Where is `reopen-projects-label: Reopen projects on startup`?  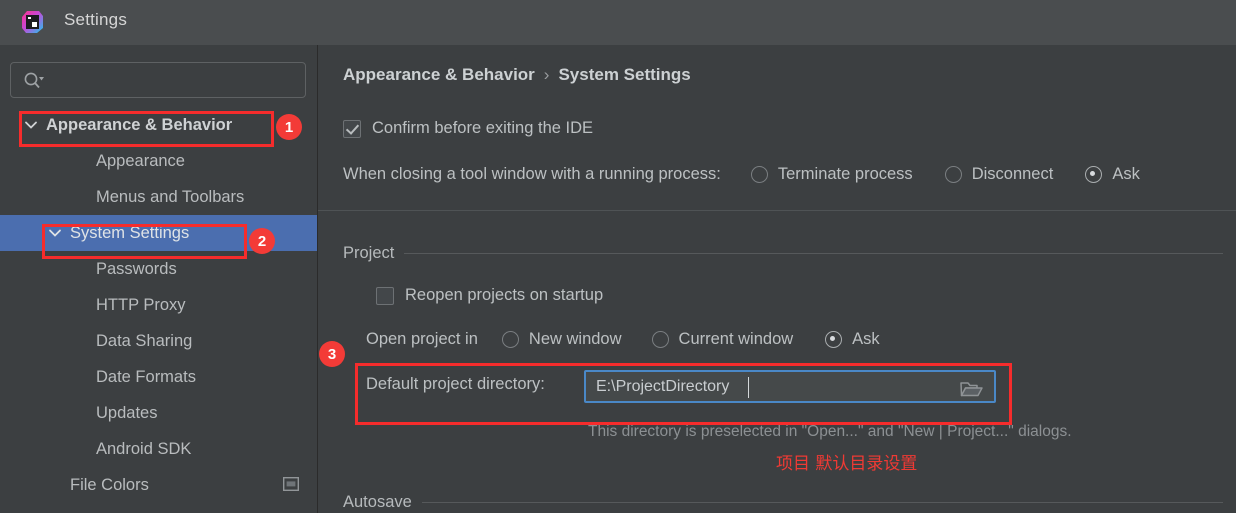
reopen-projects-label: Reopen projects on startup is located at coordinates (504, 295).